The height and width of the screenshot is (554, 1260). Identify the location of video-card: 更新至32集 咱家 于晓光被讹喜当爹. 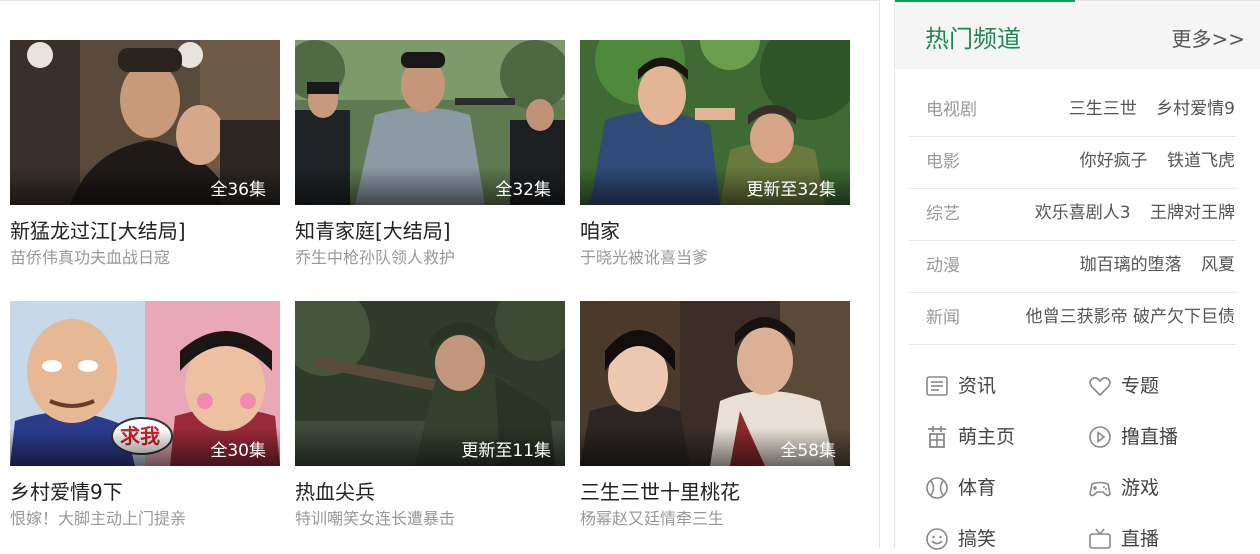
(715, 154).